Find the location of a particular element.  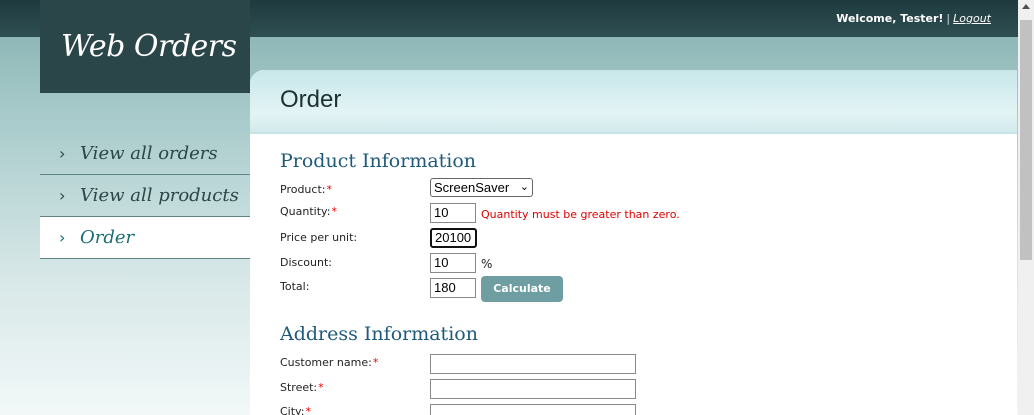

page-header: Order is located at coordinates (633, 102).